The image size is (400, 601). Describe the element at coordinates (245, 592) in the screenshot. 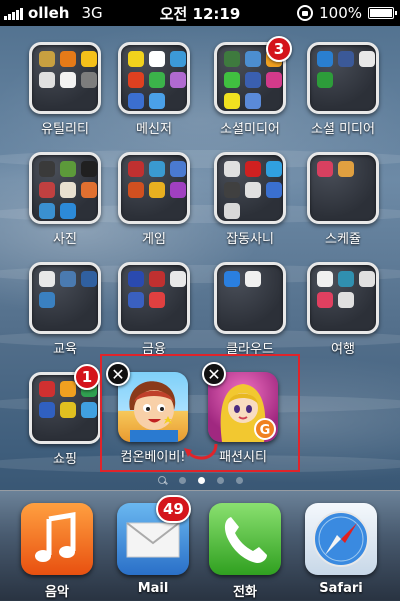

I see `dock-app-label: 전화` at that location.